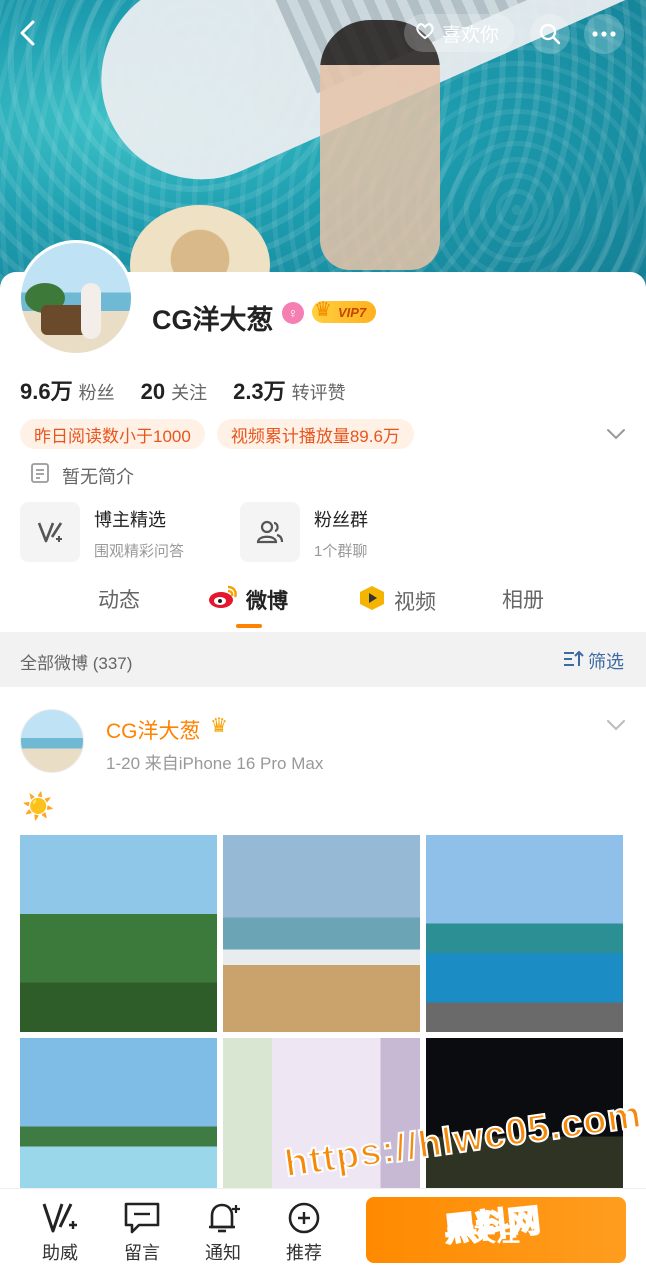 This screenshot has height=1279, width=646. I want to click on avatar, so click(76, 298).